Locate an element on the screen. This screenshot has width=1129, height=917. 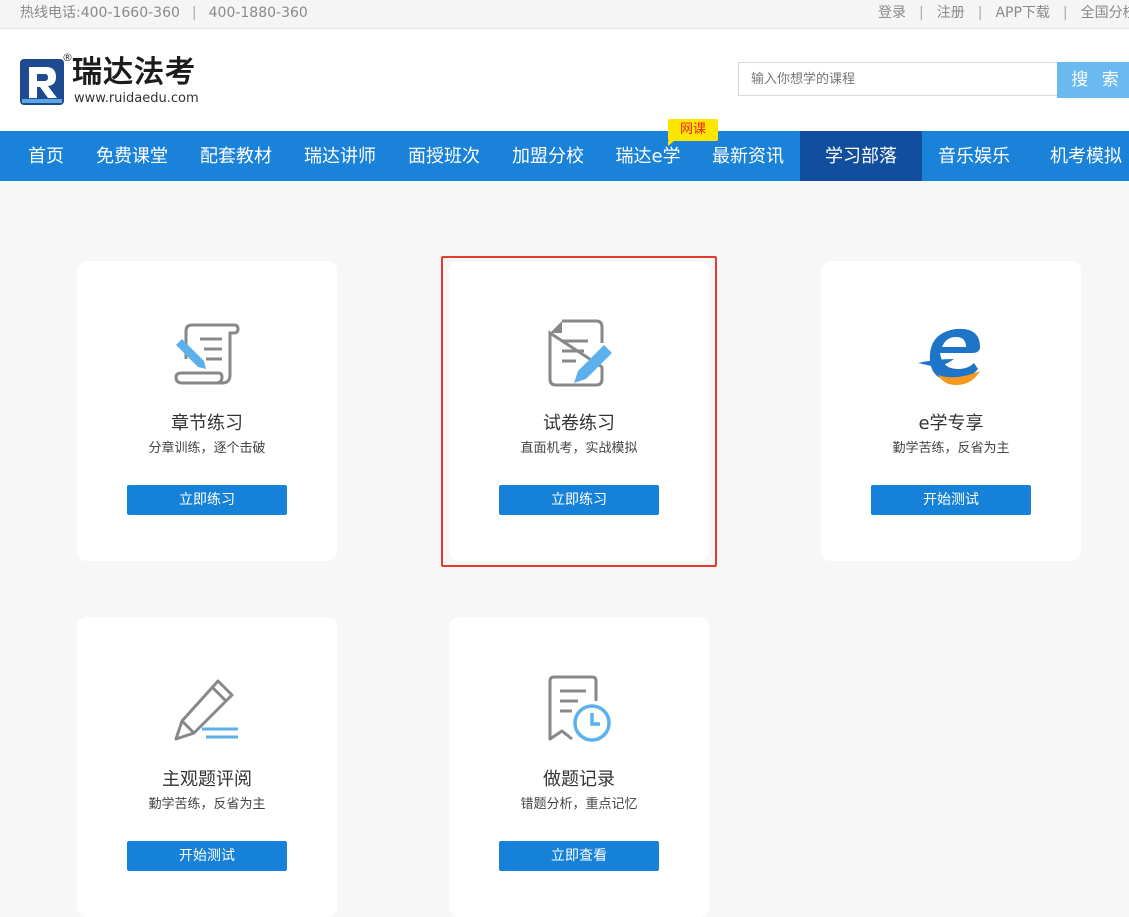
card-subtitle: 错题分析，重点记忆 is located at coordinates (579, 804).